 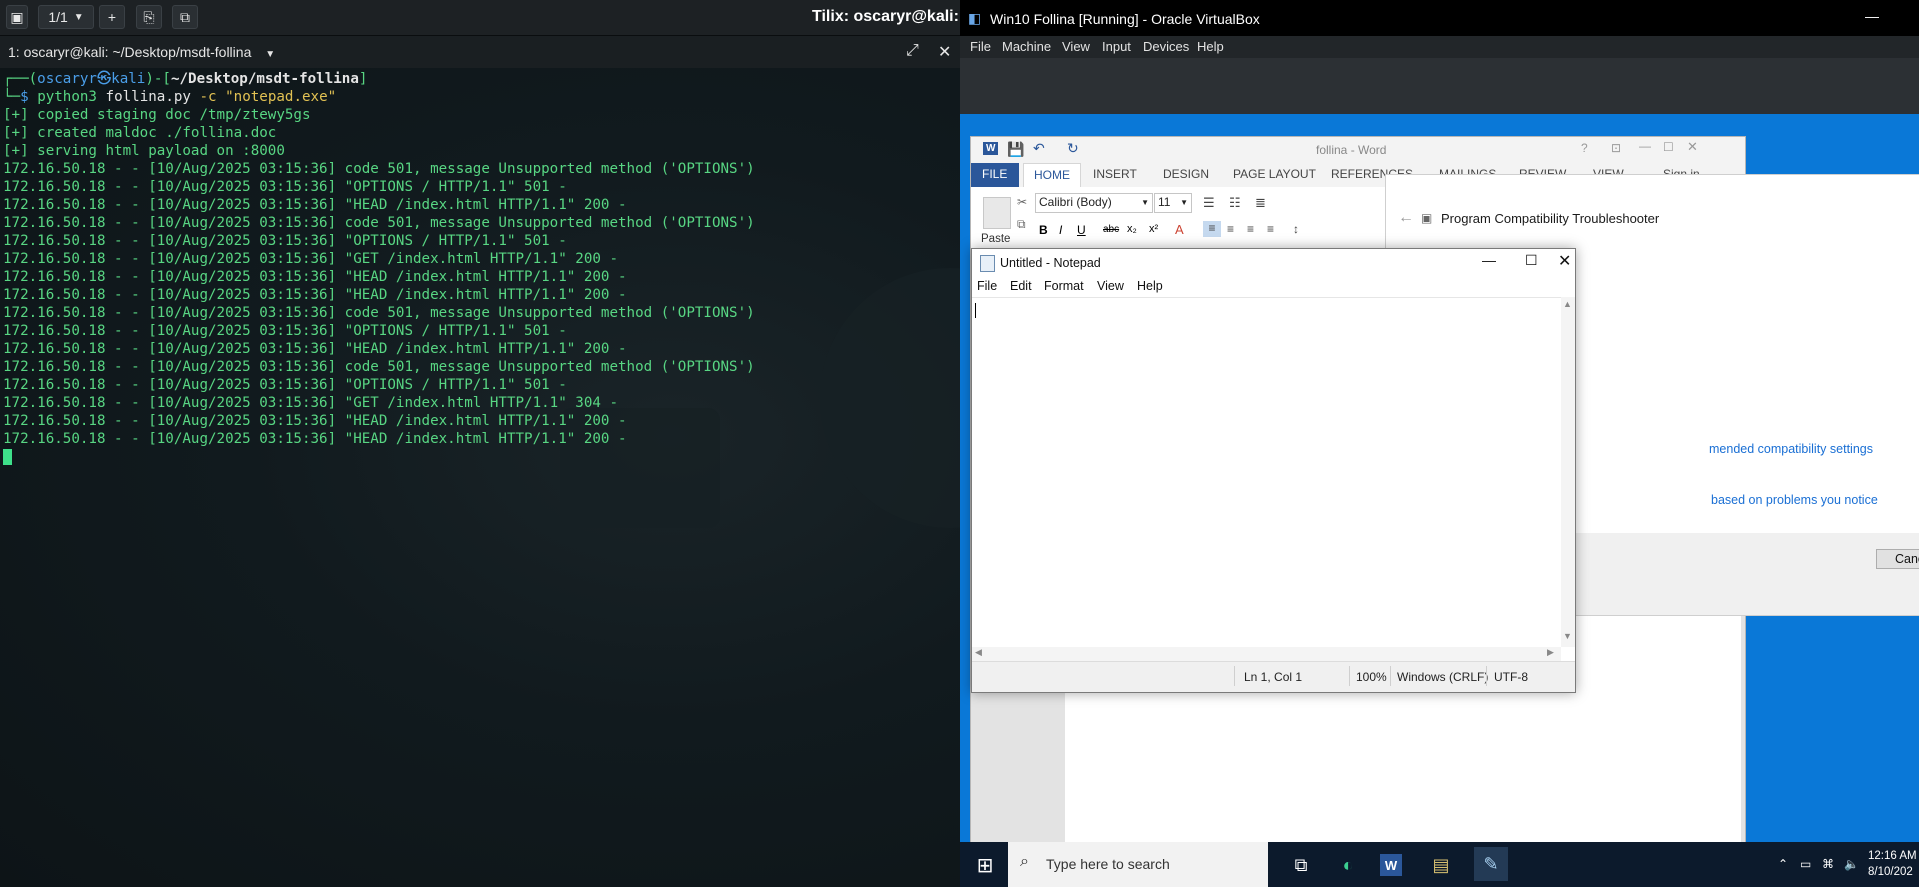 What do you see at coordinates (997, 213) in the screenshot?
I see `paste-icon` at bounding box center [997, 213].